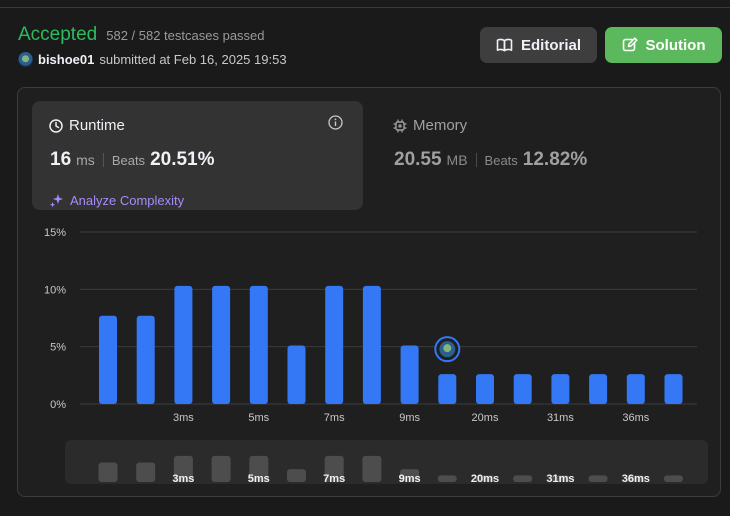 The image size is (730, 516). What do you see at coordinates (636, 479) in the screenshot?
I see `overview-tick-label: 36ms` at bounding box center [636, 479].